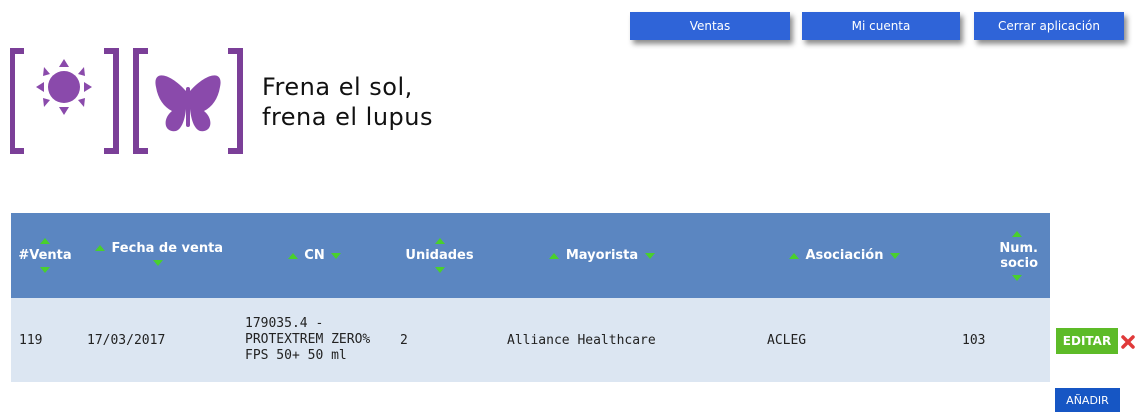 The image size is (1138, 412). I want to click on cell-num-socio: 103, so click(986, 340).